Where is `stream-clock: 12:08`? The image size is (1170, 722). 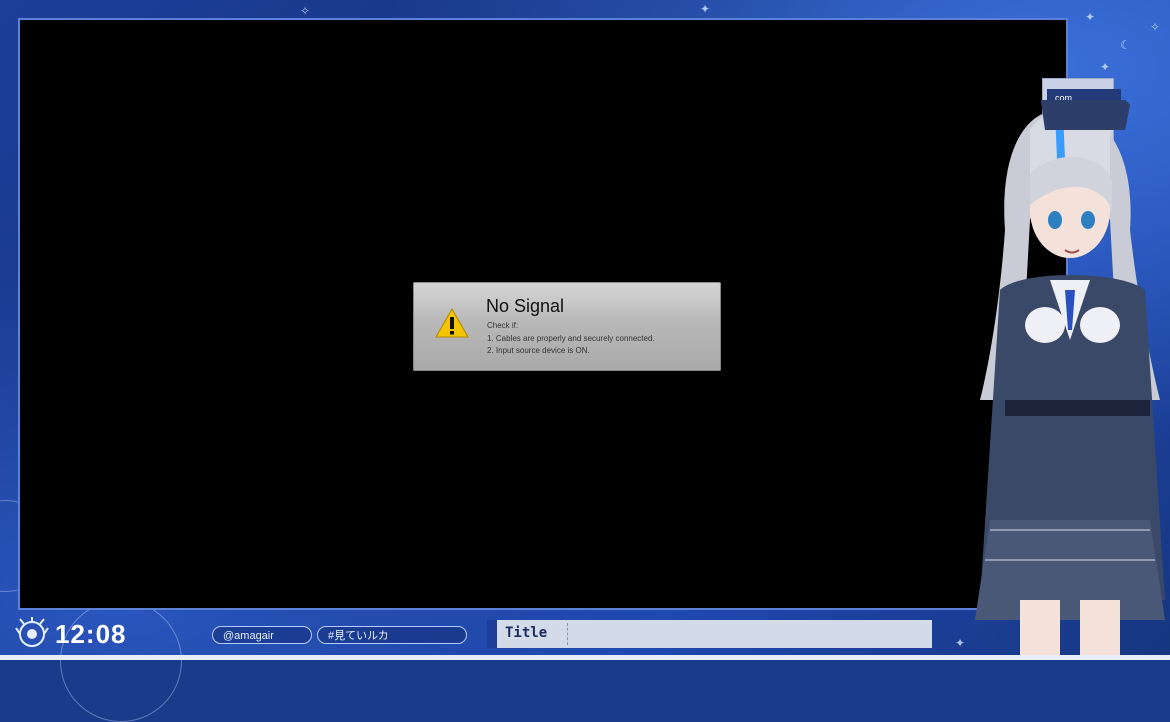
stream-clock: 12:08 is located at coordinates (91, 634).